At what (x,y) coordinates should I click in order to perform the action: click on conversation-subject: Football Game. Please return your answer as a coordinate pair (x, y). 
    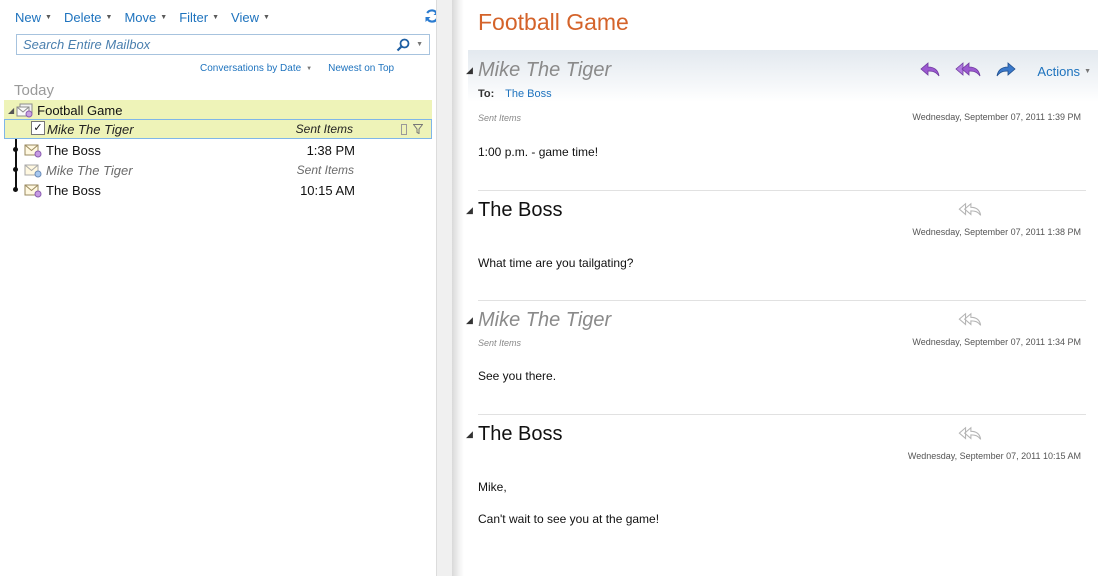
    Looking at the image, I should click on (553, 22).